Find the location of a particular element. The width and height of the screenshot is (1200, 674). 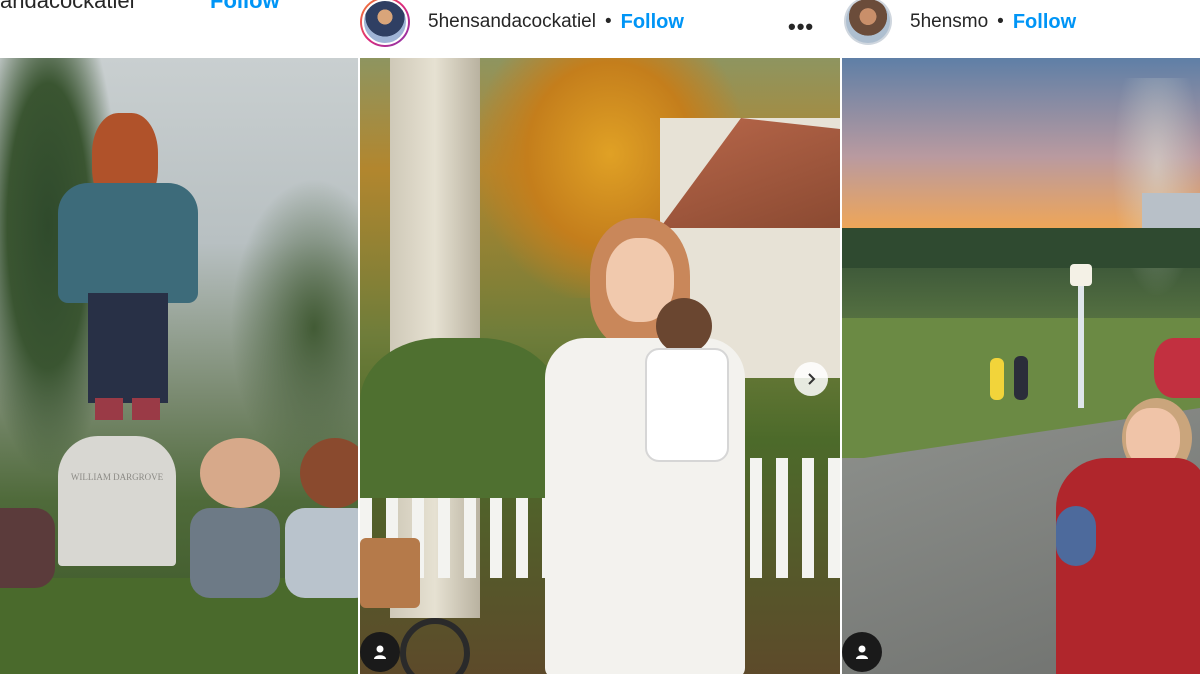

follow-button-post2: Follow is located at coordinates (652, 22).